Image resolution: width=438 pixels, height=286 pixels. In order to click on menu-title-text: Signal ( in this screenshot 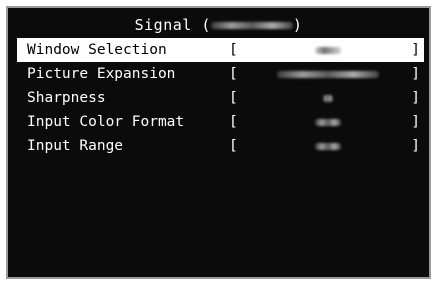, I will do `click(172, 25)`.